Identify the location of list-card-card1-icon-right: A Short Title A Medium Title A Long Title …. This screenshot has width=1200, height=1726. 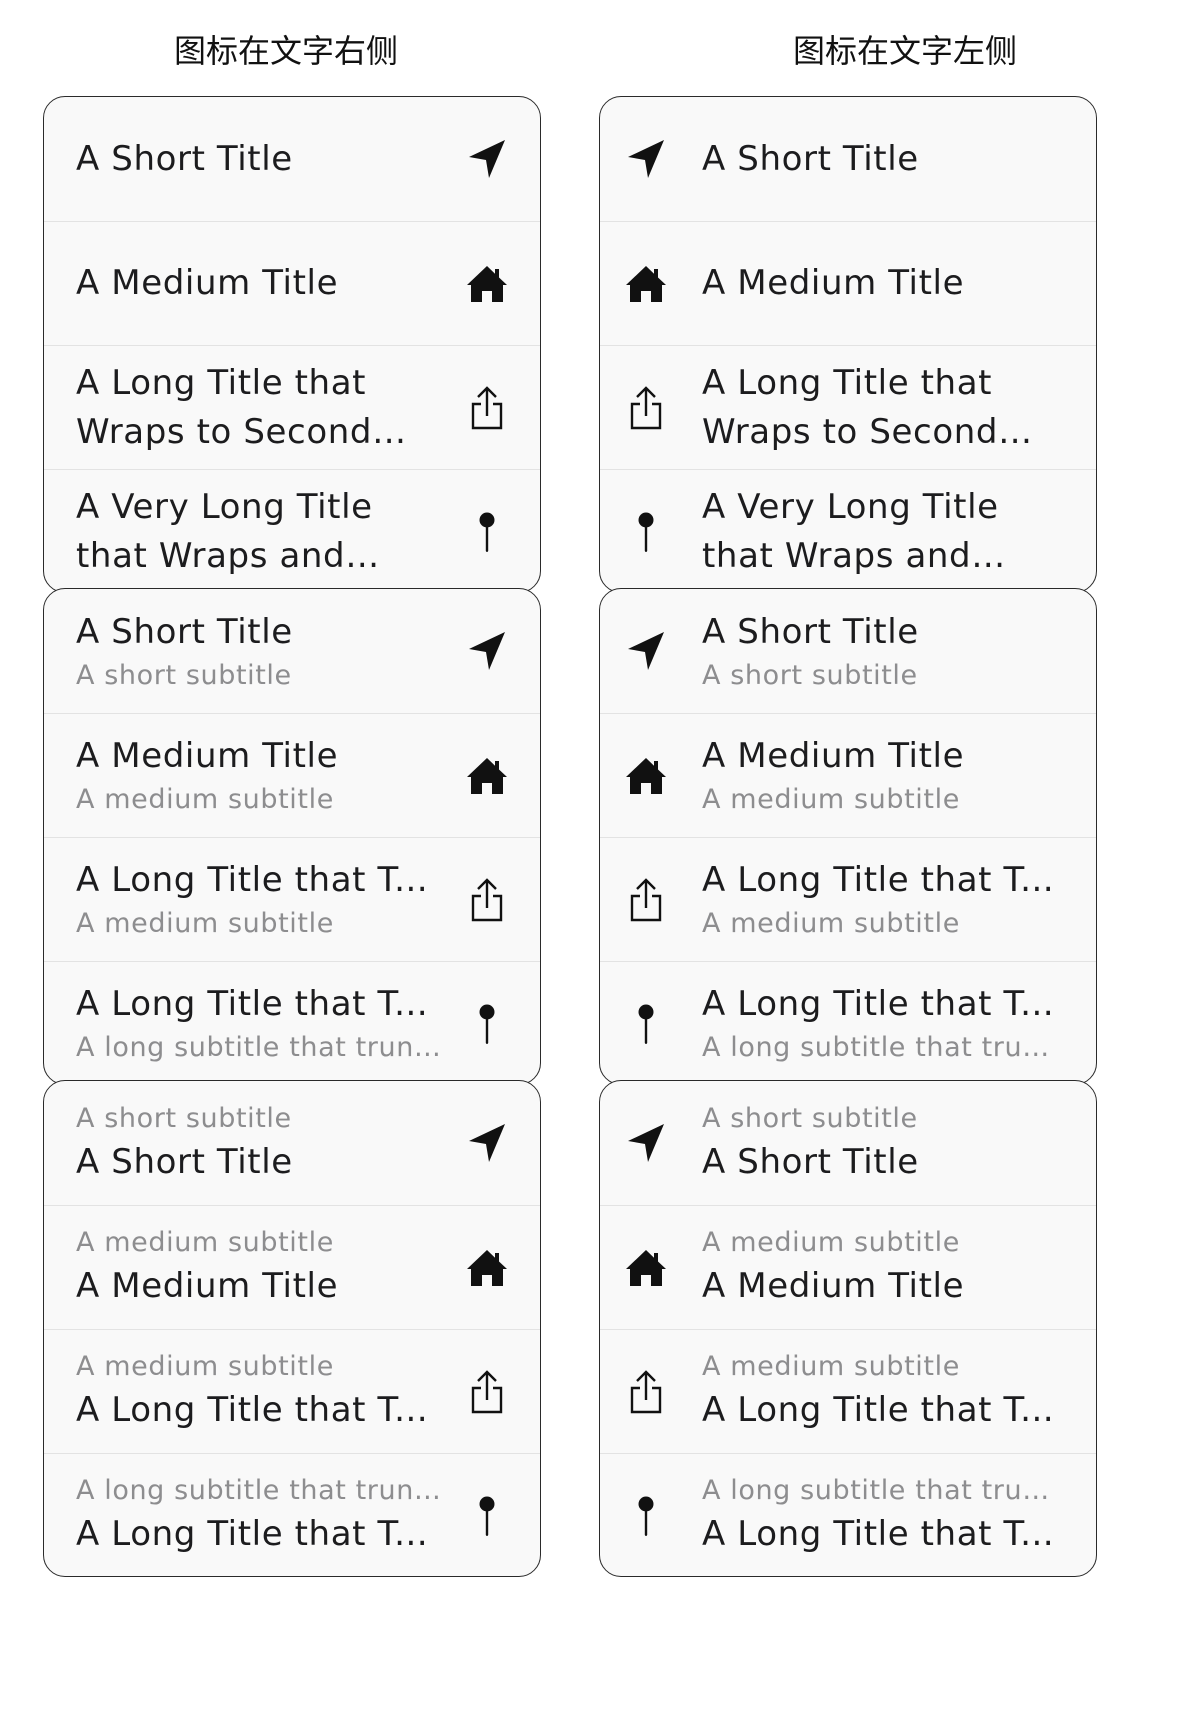
(292, 344).